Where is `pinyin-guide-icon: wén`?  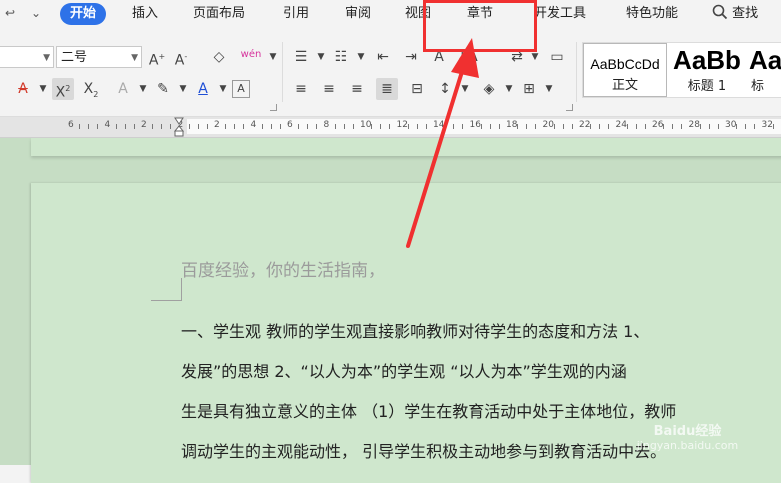 pinyin-guide-icon: wén is located at coordinates (251, 55).